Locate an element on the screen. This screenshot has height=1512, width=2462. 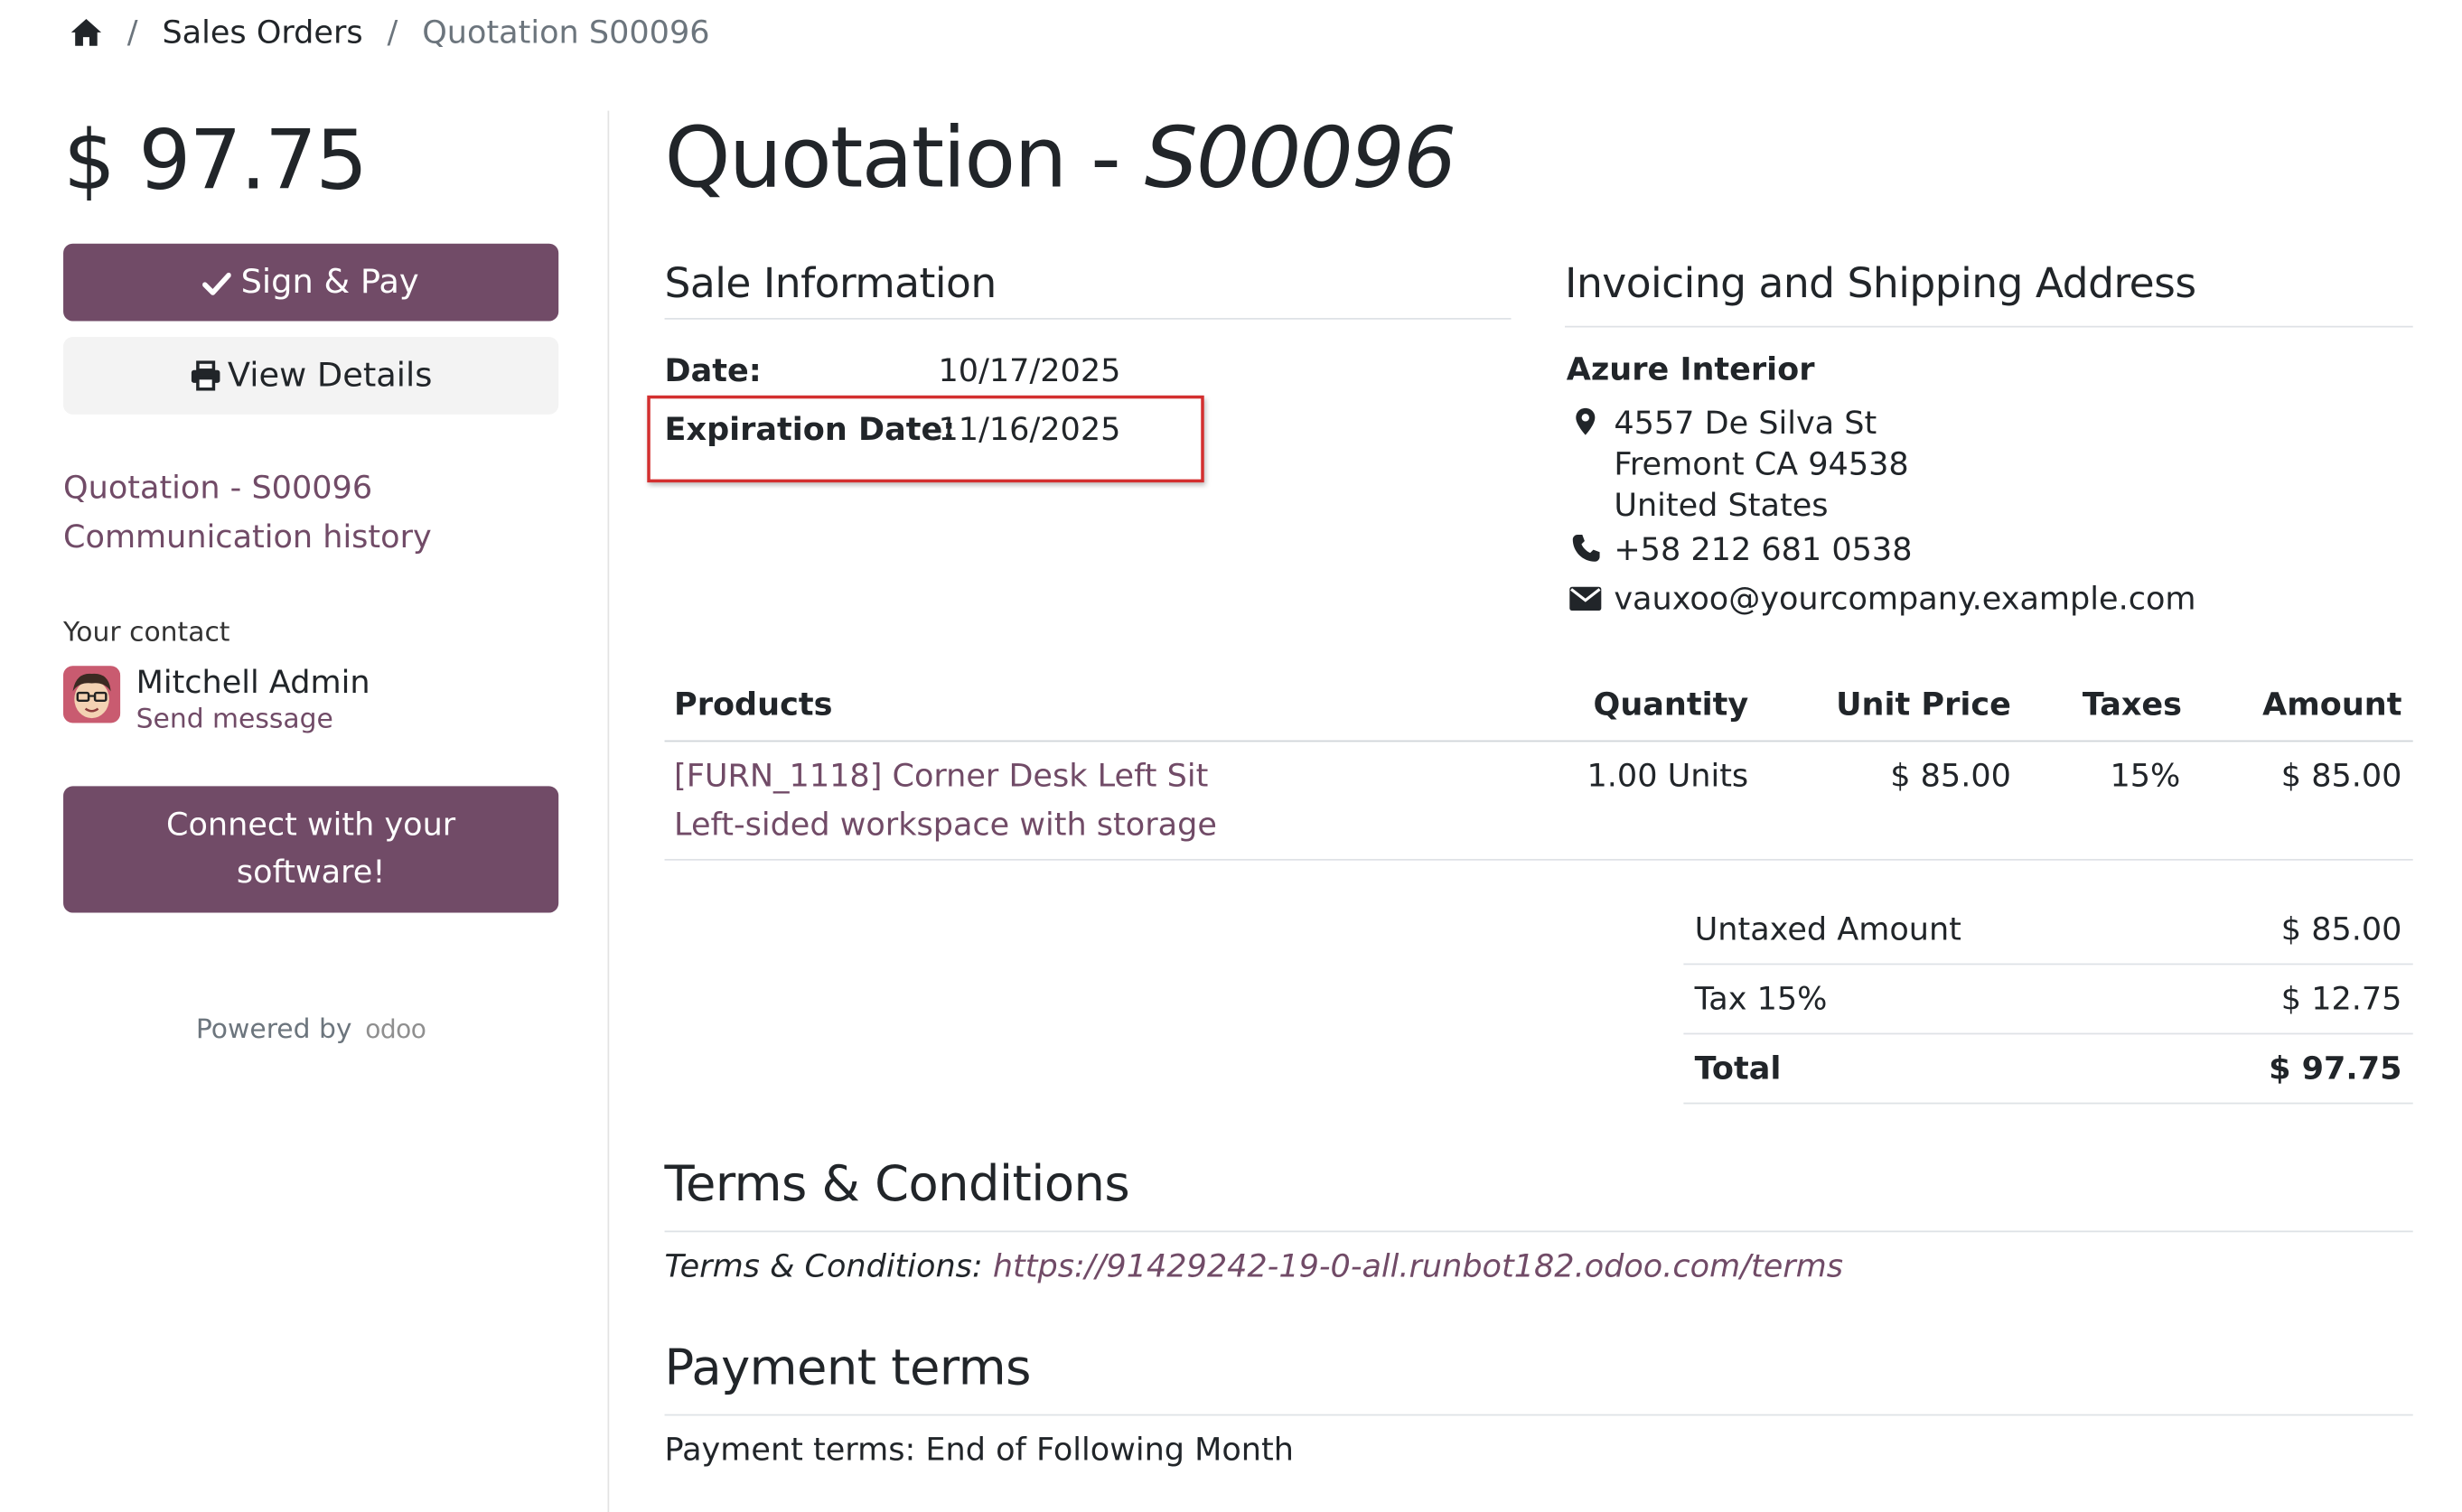
connect-software-line-1: Connect with your is located at coordinates (311, 824).